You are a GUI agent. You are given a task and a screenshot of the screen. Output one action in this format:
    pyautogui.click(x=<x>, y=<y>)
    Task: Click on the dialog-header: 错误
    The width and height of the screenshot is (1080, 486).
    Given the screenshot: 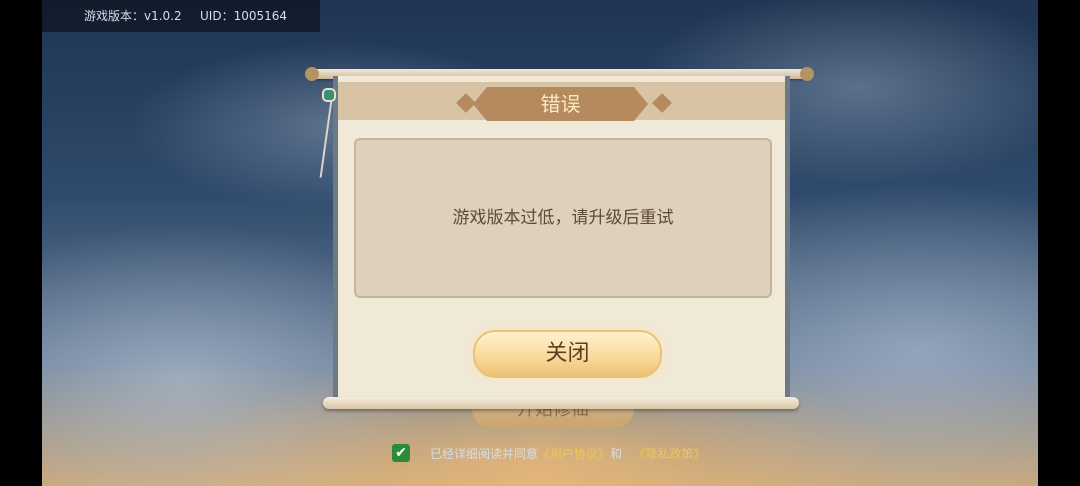 What is the action you would take?
    pyautogui.click(x=561, y=101)
    